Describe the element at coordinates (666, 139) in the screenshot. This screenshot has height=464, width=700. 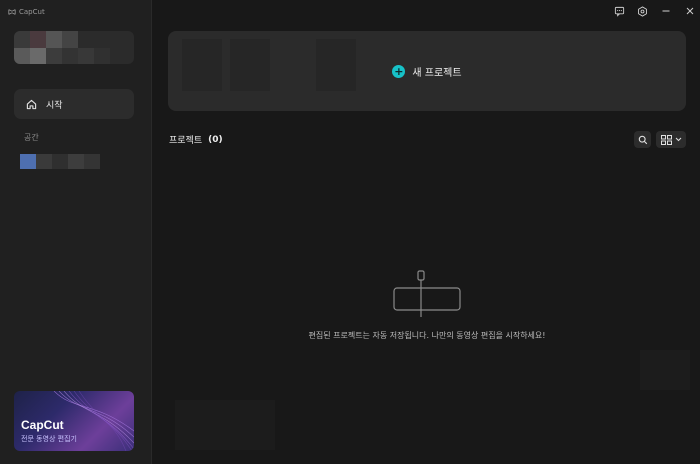
I see `grid-view-icon` at that location.